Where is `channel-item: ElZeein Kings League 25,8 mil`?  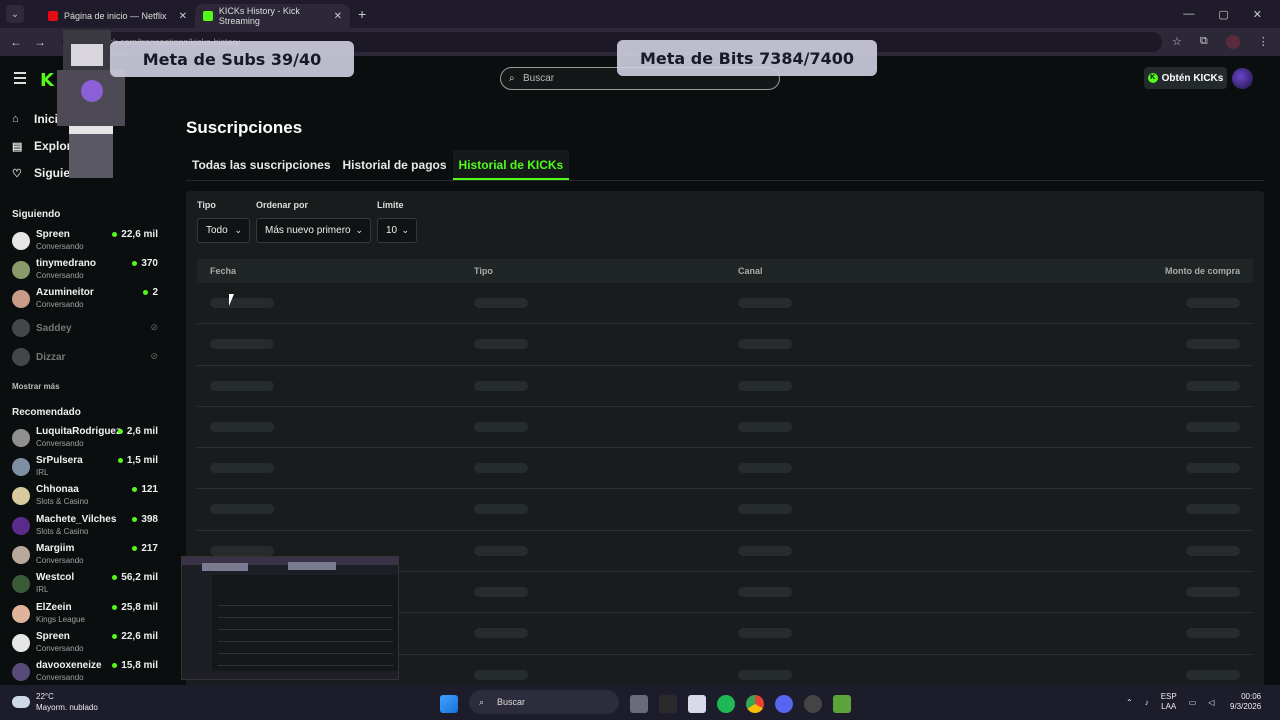
channel-item: ElZeein Kings League 25,8 mil is located at coordinates (87, 616).